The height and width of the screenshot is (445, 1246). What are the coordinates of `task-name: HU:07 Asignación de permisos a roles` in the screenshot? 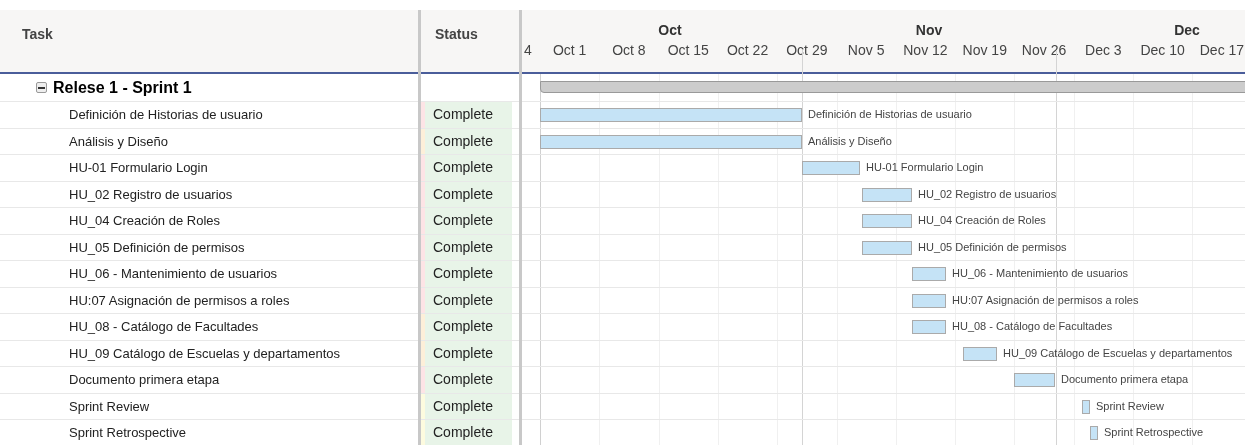 It's located at (179, 300).